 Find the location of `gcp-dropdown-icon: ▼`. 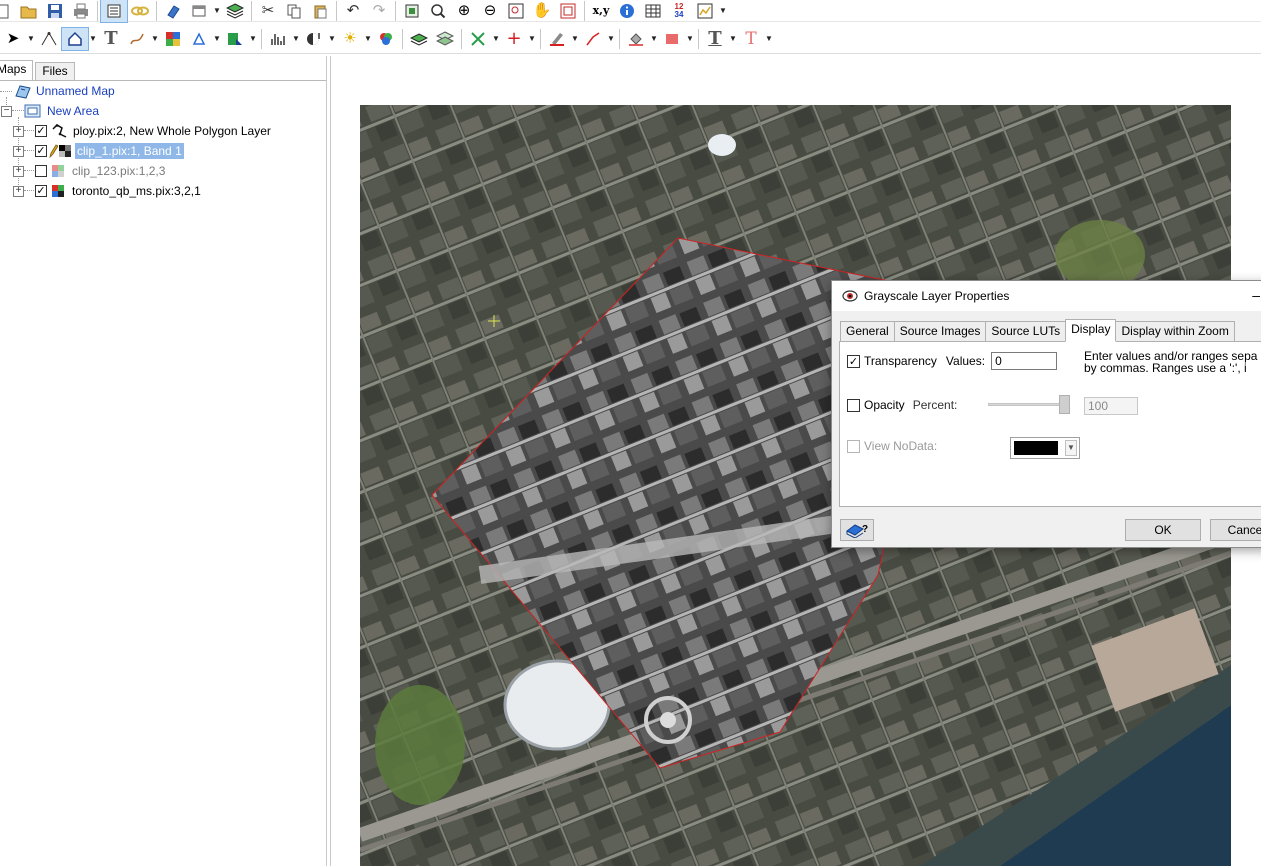

gcp-dropdown-icon: ▼ is located at coordinates (496, 39).